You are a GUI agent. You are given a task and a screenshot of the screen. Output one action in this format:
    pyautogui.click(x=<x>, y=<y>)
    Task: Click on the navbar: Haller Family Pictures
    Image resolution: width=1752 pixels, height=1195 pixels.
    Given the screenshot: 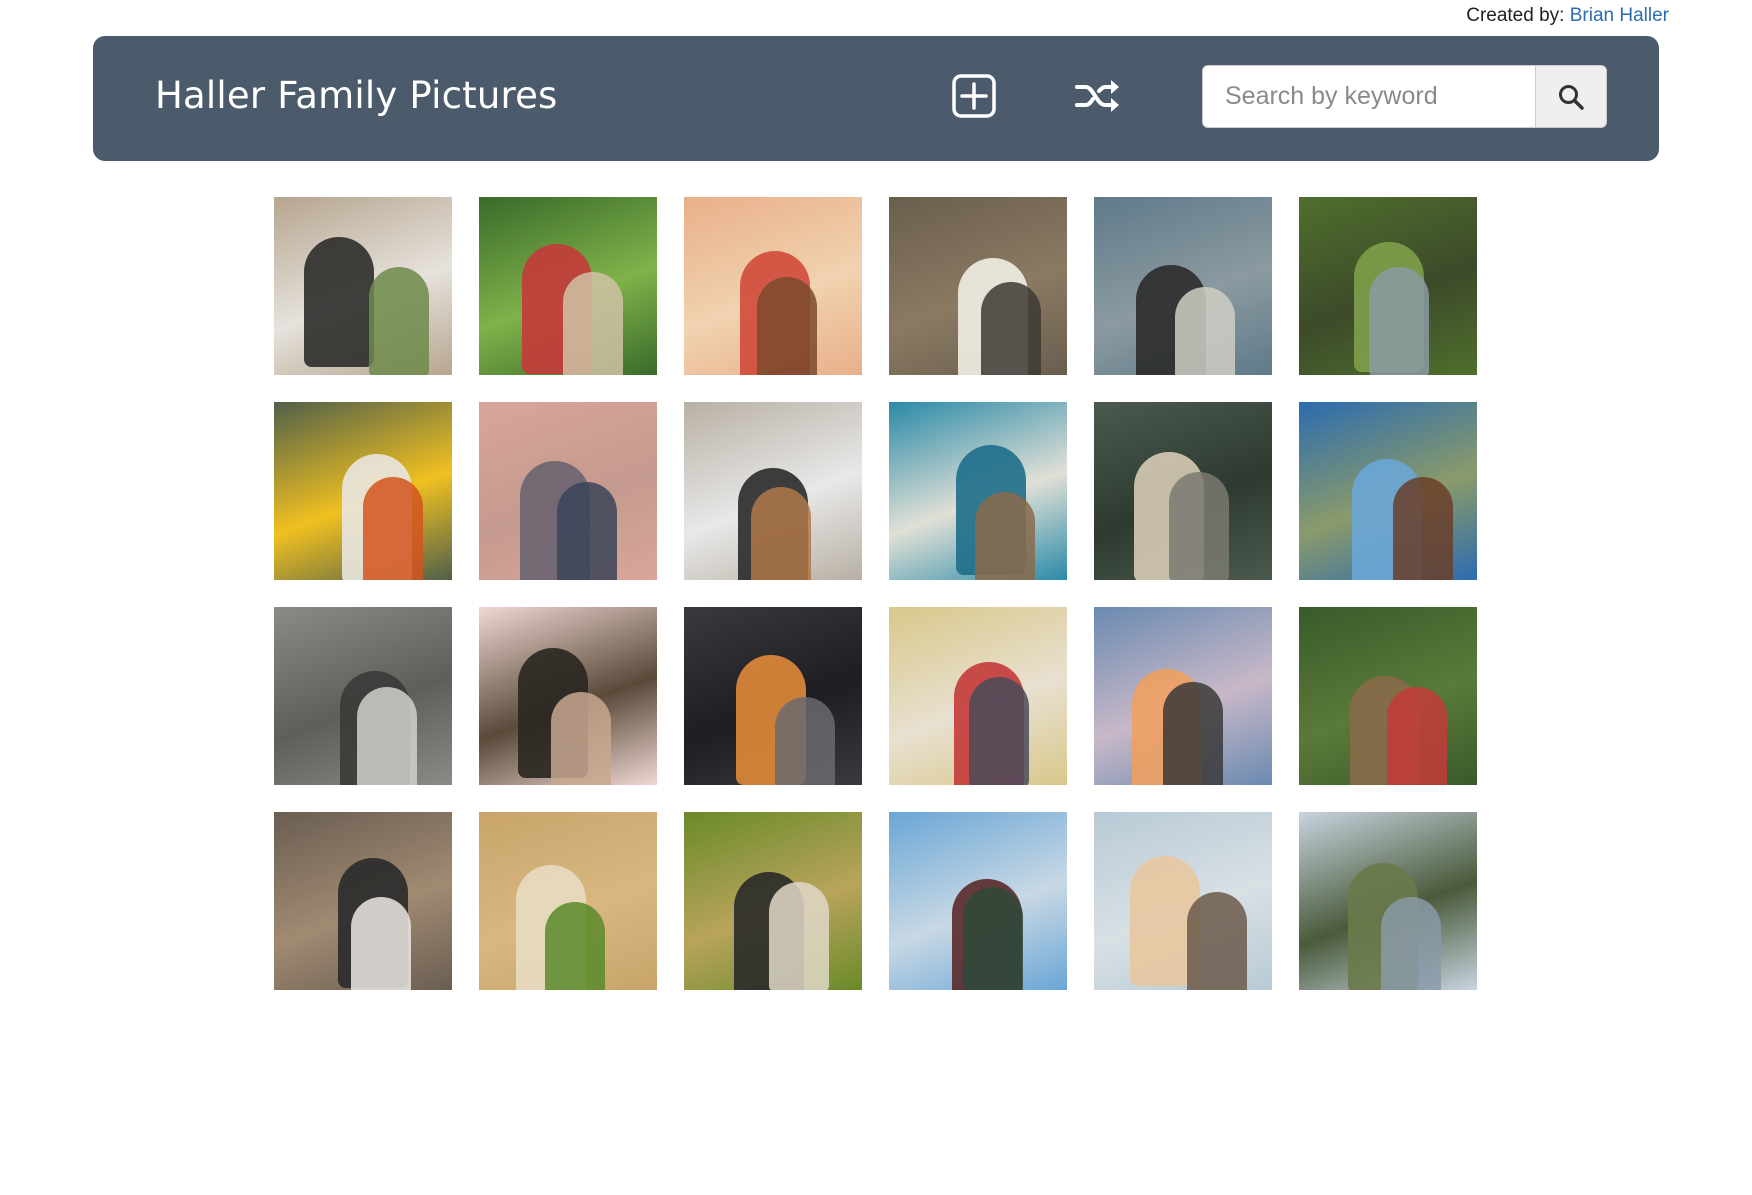 What is the action you would take?
    pyautogui.click(x=876, y=98)
    